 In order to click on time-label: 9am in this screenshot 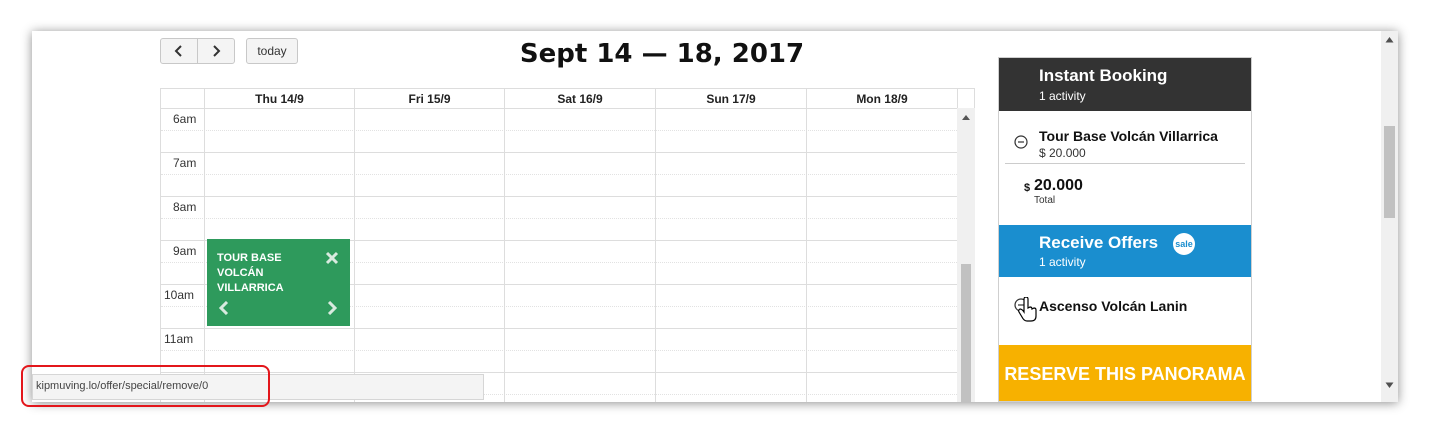, I will do `click(185, 251)`.